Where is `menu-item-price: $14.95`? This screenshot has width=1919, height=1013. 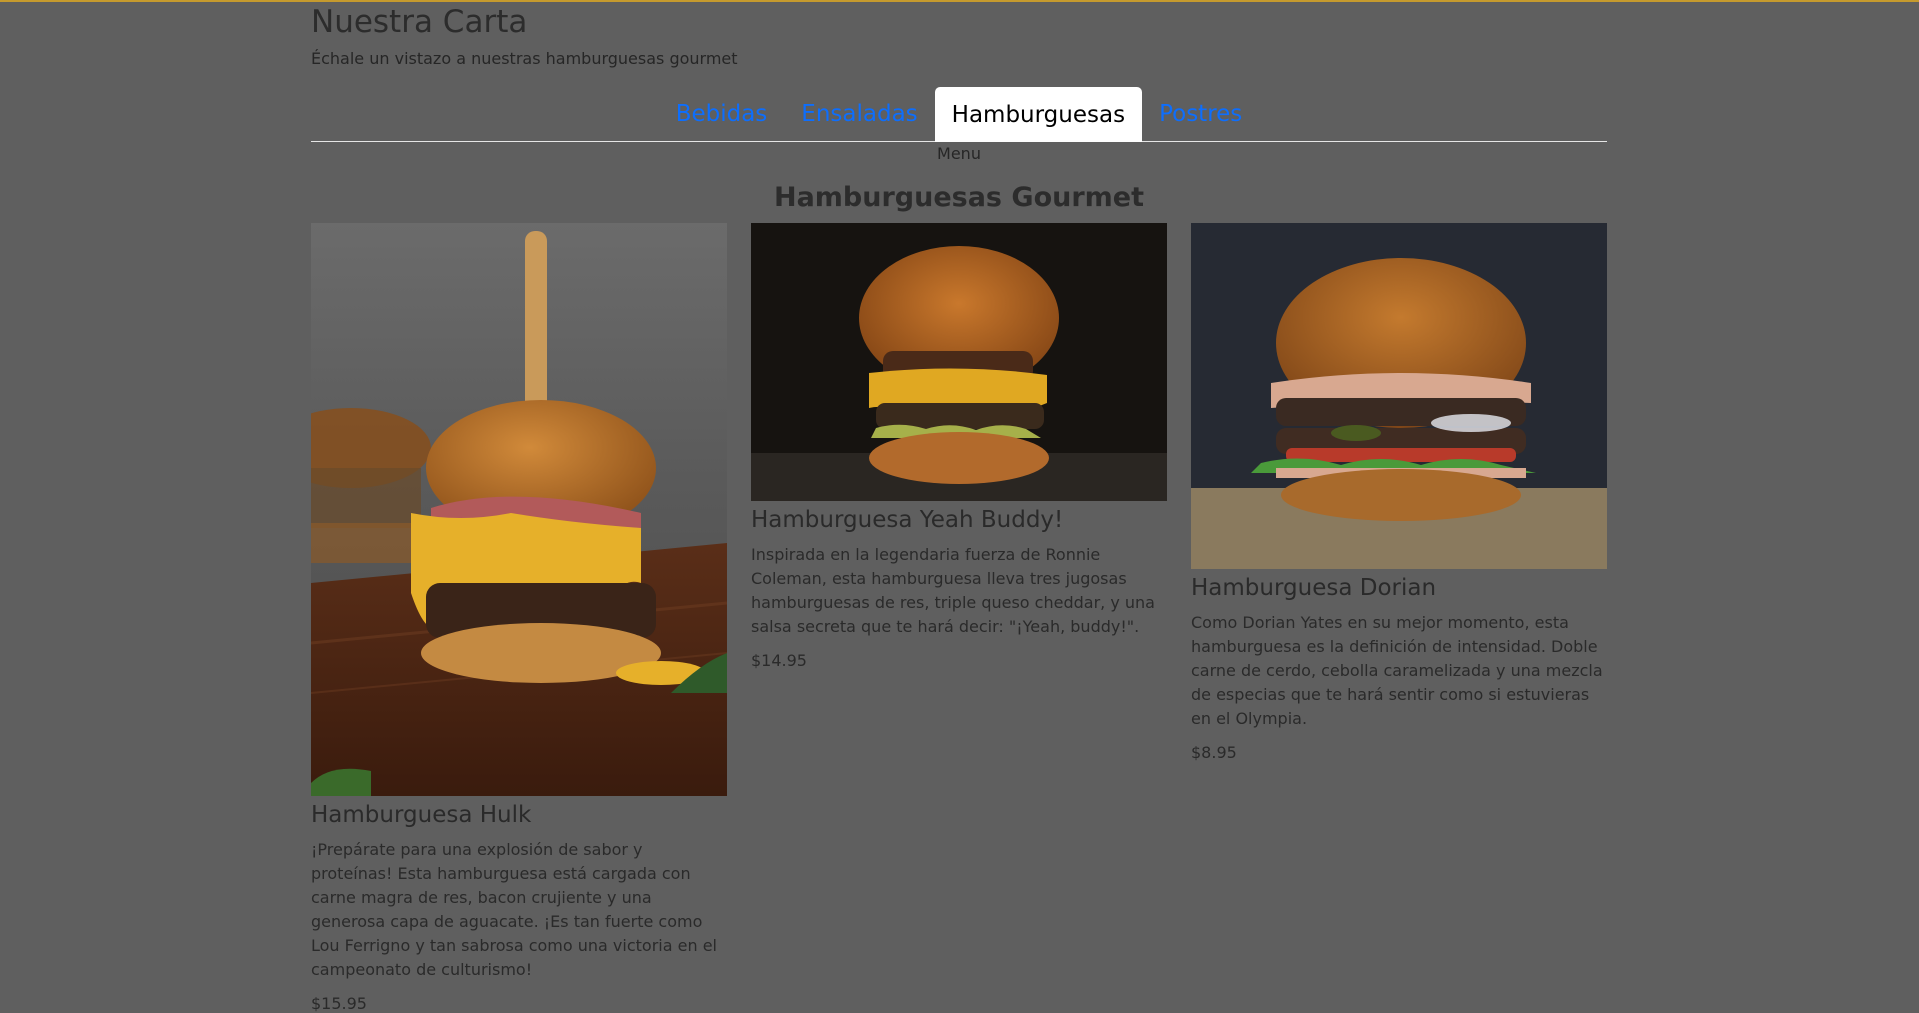
menu-item-price: $14.95 is located at coordinates (779, 660).